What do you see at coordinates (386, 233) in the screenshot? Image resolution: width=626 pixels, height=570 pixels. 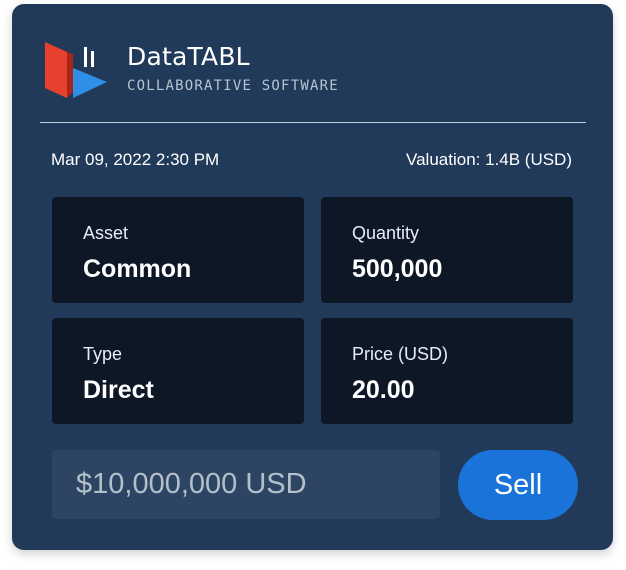 I see `quantity-label: Quantity` at bounding box center [386, 233].